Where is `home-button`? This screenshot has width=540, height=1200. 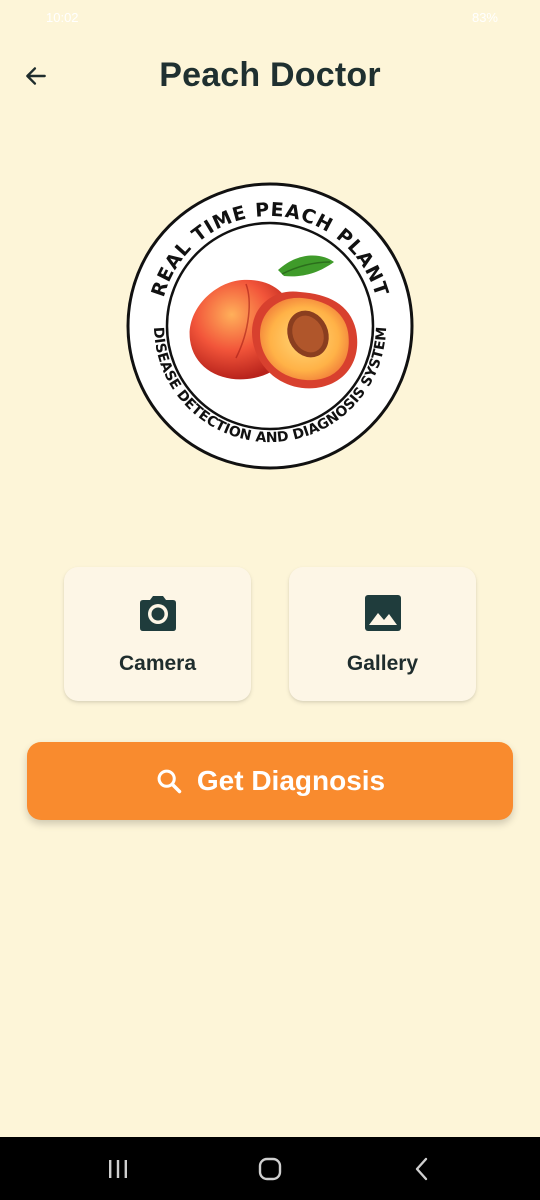 home-button is located at coordinates (270, 1169).